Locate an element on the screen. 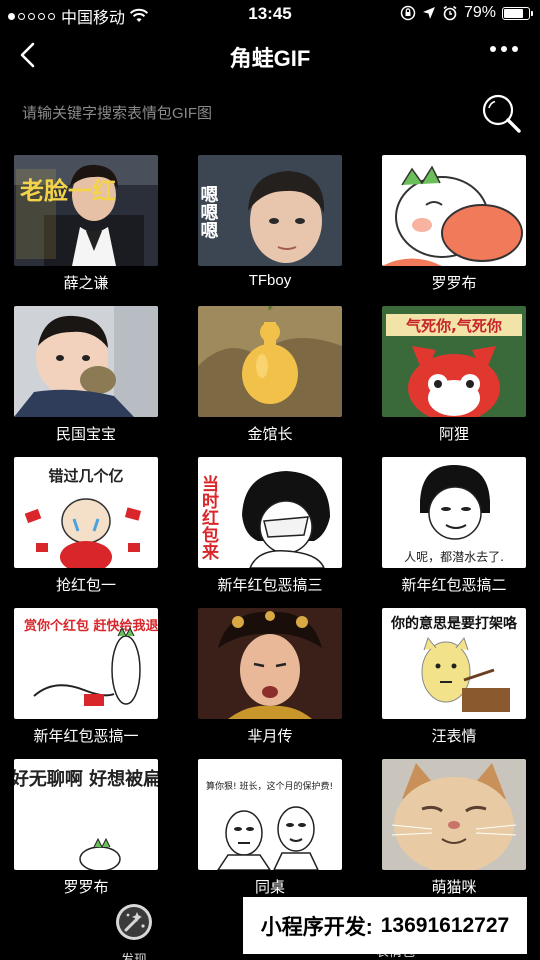  battery-percentage: 79% is located at coordinates (479, 12).